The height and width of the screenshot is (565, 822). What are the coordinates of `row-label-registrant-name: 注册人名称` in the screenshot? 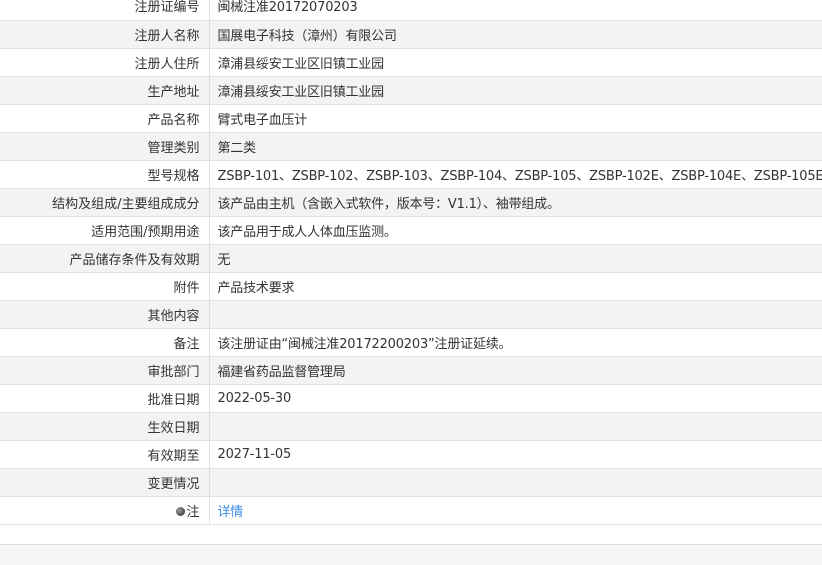 It's located at (105, 34).